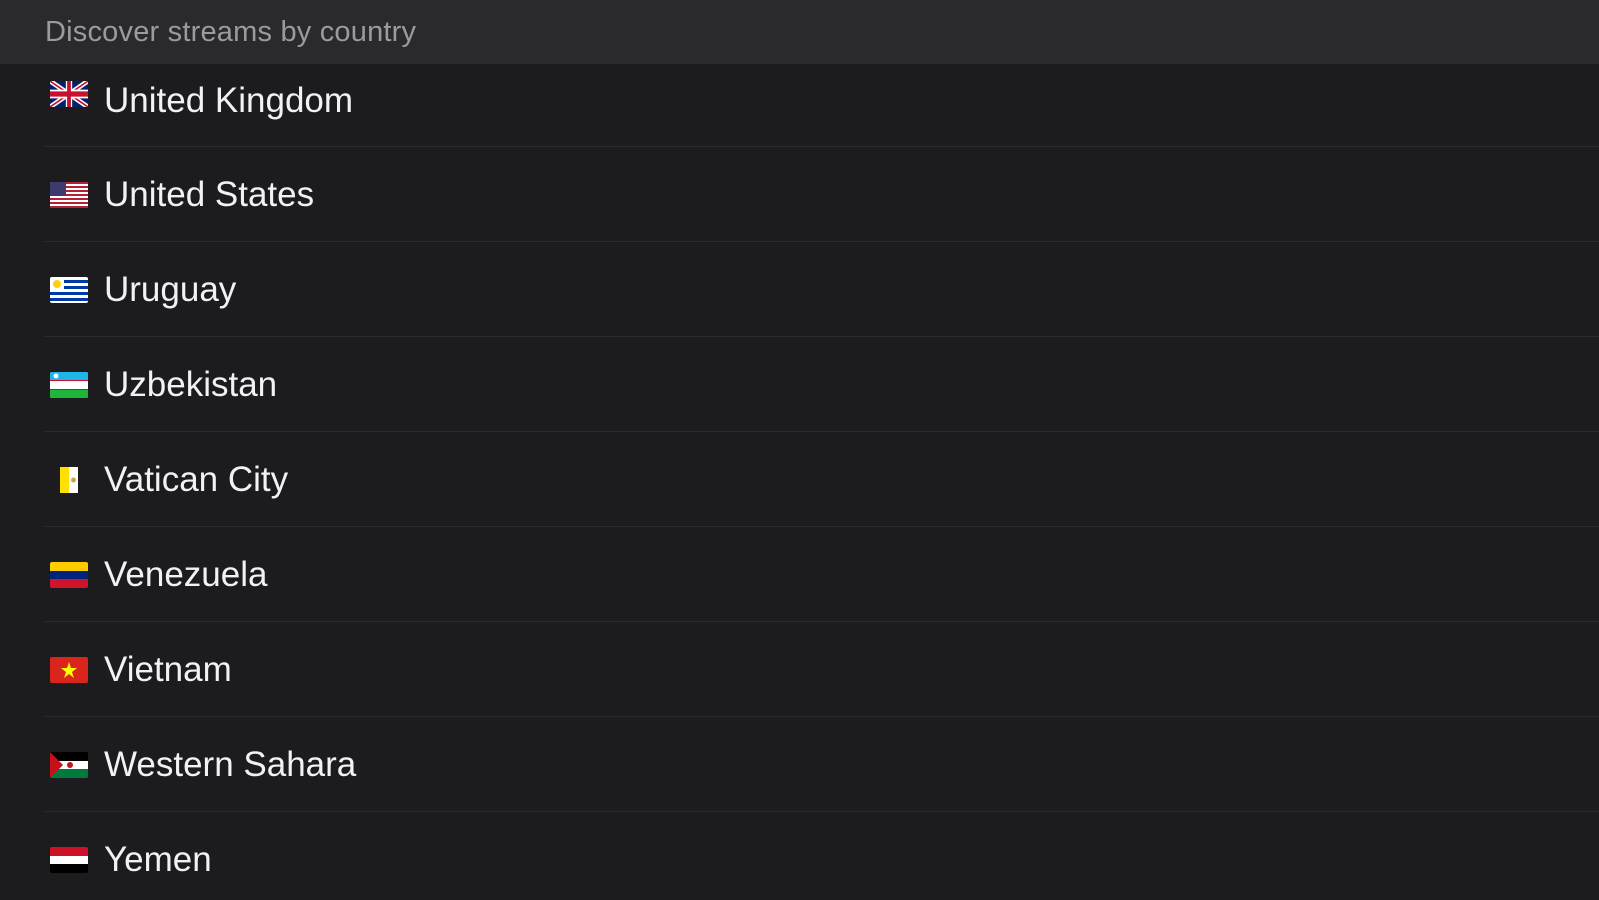 The image size is (1599, 900). I want to click on country-name: United Kingdom, so click(229, 100).